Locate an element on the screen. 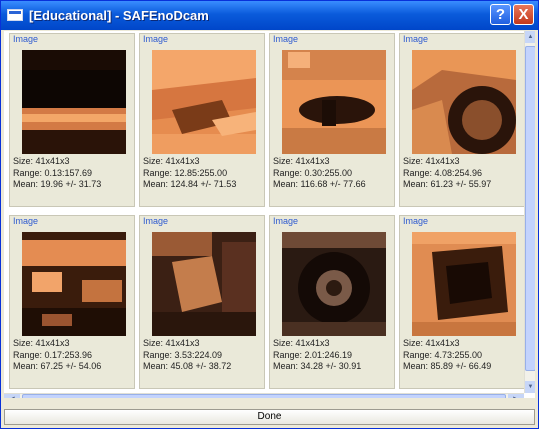 The height and width of the screenshot is (429, 539). range-text: Range: 2.01:246.19 is located at coordinates (313, 354).